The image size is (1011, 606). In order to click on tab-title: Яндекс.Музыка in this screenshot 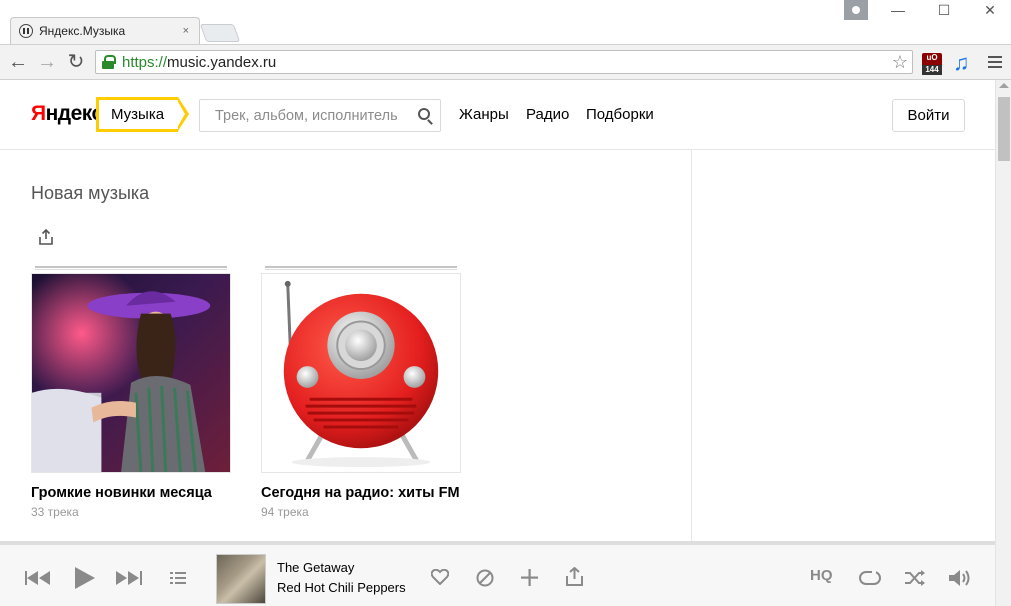, I will do `click(82, 31)`.